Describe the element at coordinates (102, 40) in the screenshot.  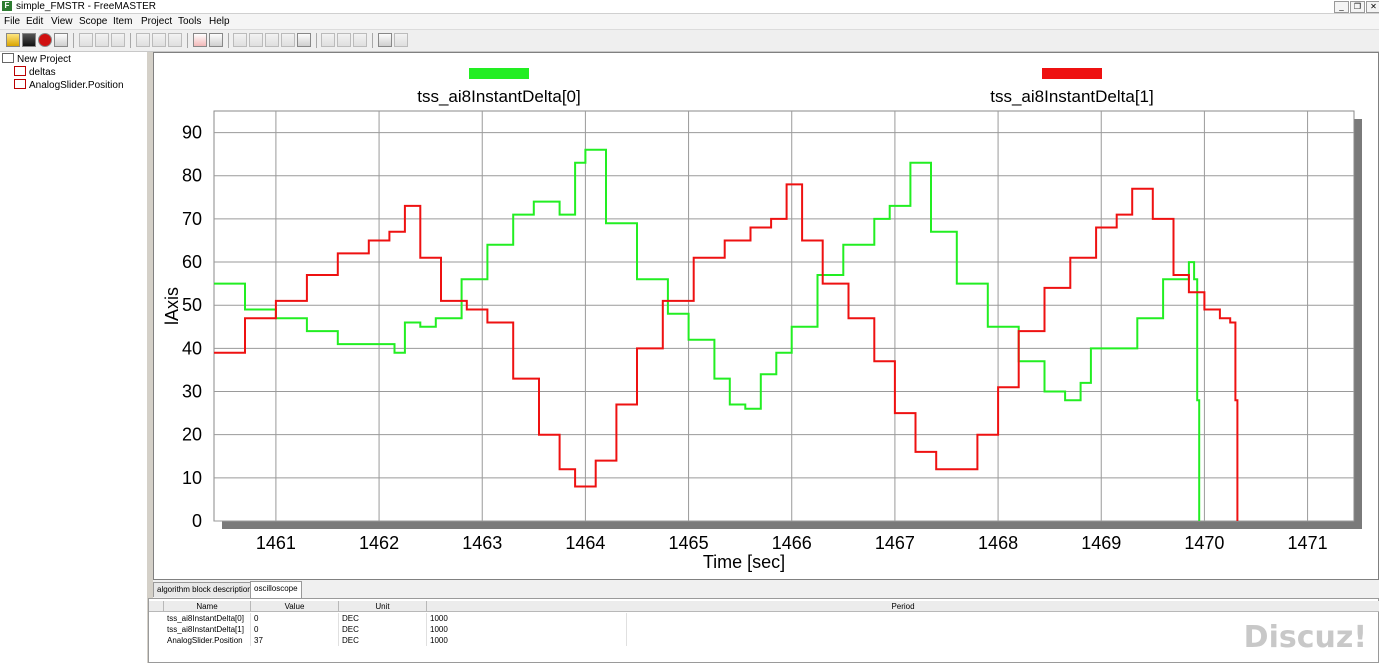
I see `copy-icon` at that location.